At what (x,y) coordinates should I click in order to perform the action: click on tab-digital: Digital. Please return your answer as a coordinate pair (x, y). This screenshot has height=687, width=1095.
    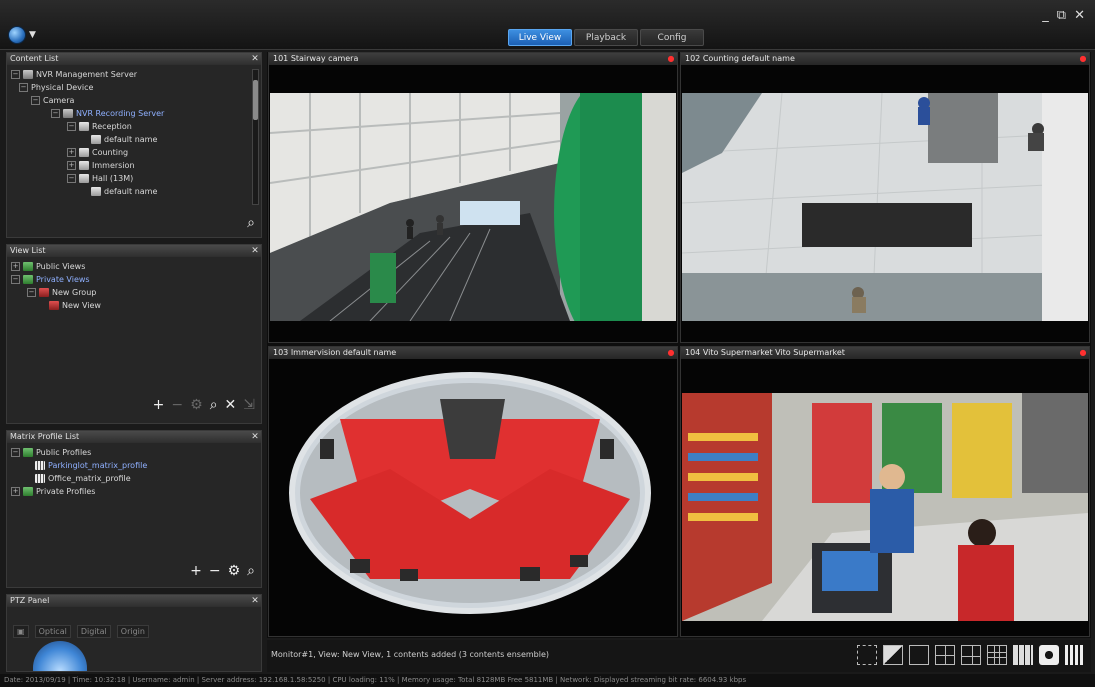
    Looking at the image, I should click on (93, 631).